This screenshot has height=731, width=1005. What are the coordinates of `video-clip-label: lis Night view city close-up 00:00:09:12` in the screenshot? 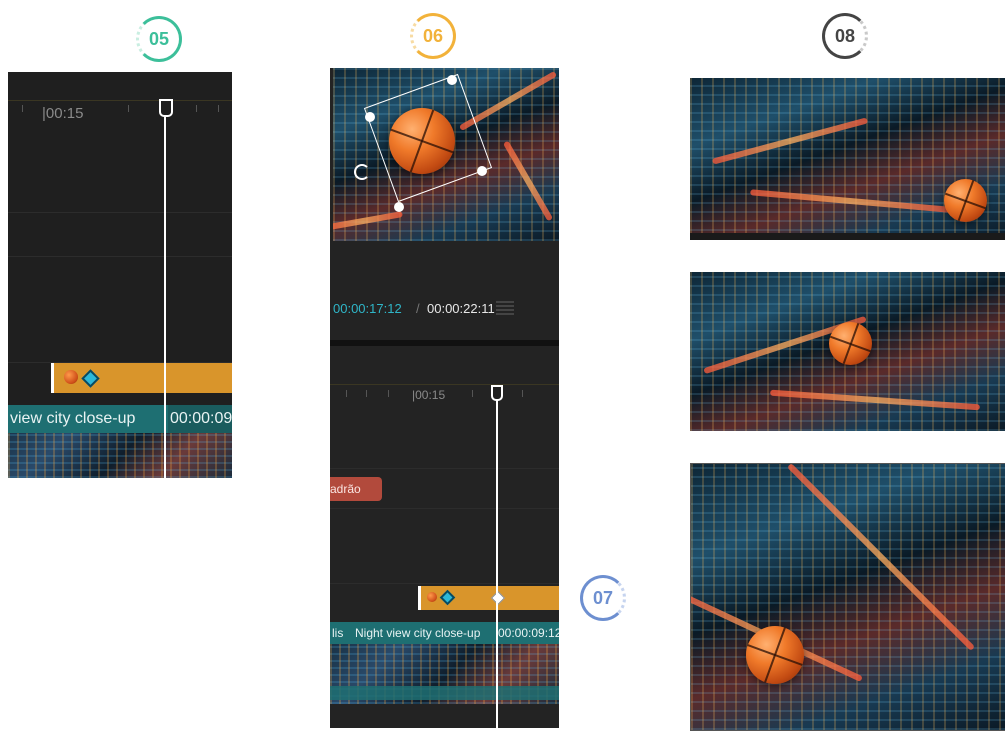 It's located at (444, 633).